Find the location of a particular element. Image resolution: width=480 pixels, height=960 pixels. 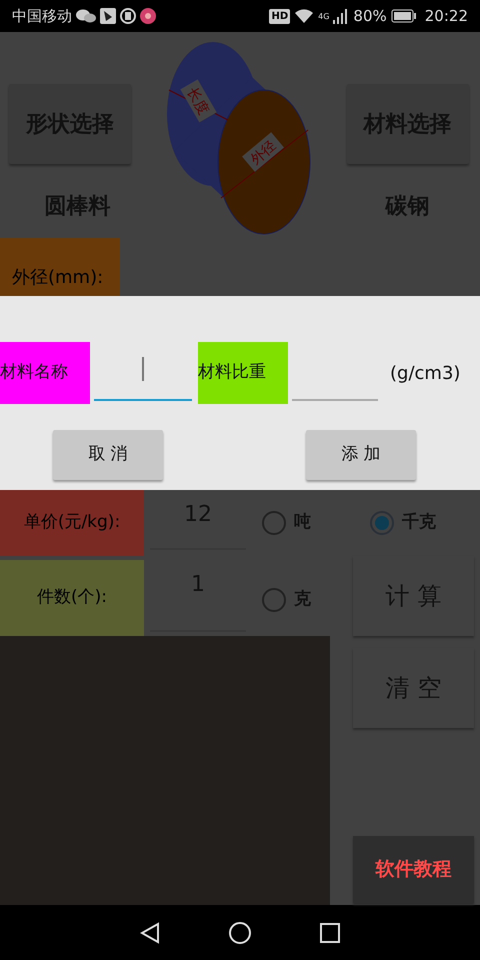

hd-badge: HD is located at coordinates (279, 16).